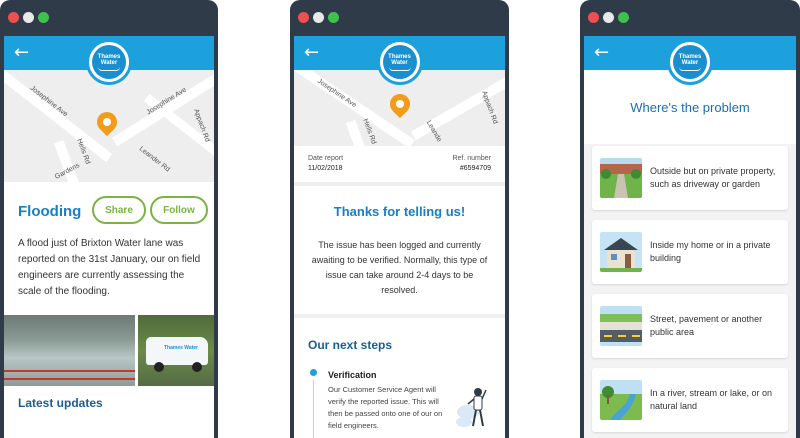  I want to click on latest-updates-heading: Latest updates, so click(60, 403).